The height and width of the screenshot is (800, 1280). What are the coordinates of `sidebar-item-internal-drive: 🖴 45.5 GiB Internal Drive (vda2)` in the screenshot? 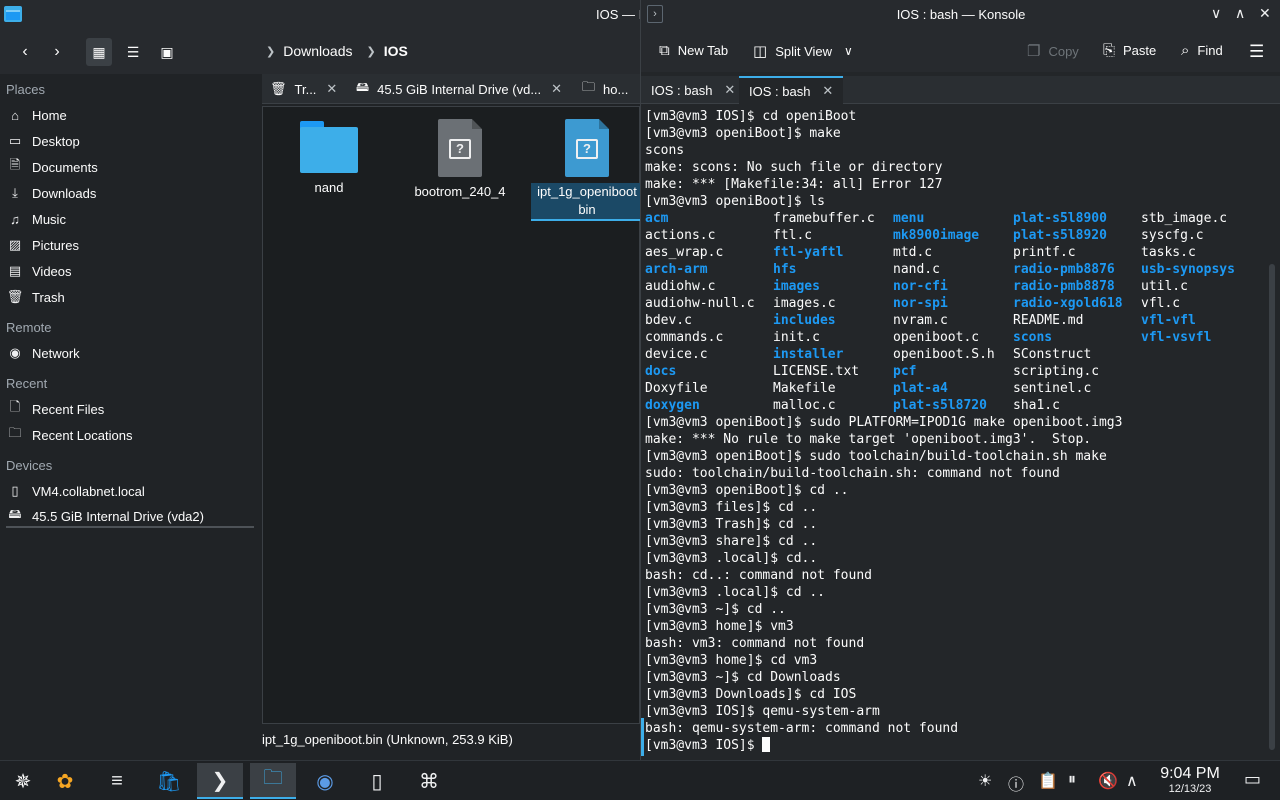 It's located at (130, 517).